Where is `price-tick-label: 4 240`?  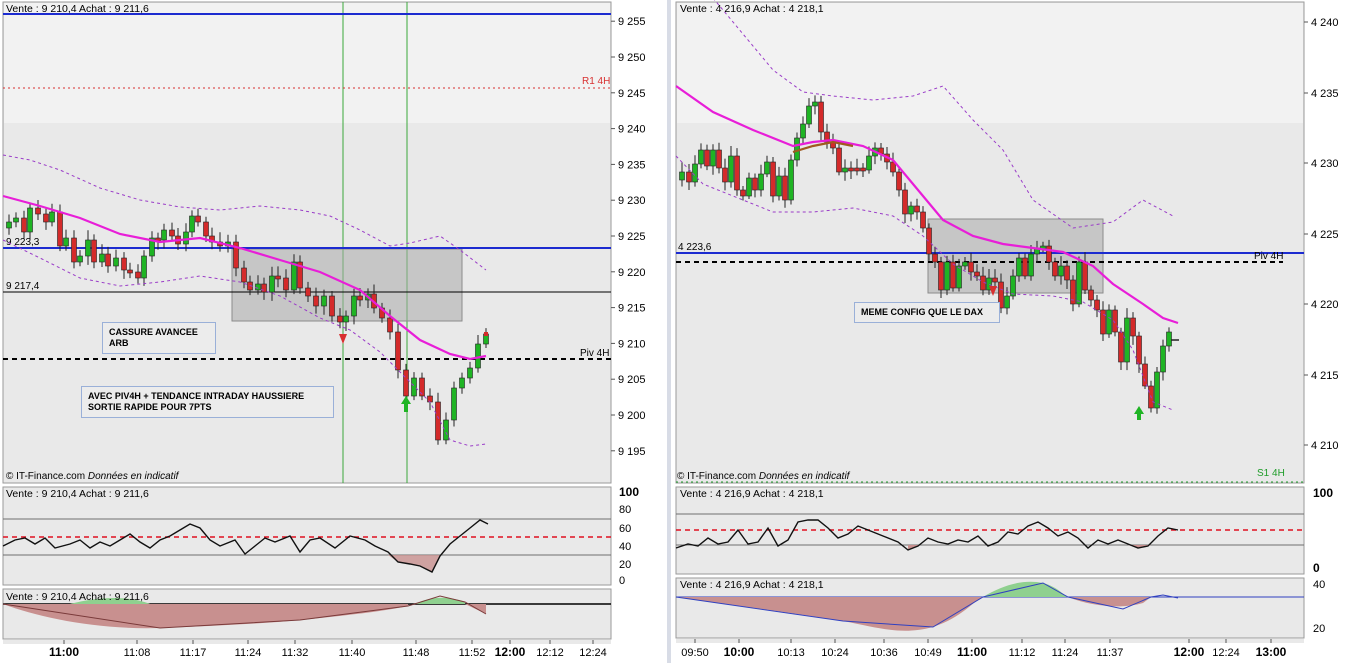
price-tick-label: 4 240 is located at coordinates (1325, 23).